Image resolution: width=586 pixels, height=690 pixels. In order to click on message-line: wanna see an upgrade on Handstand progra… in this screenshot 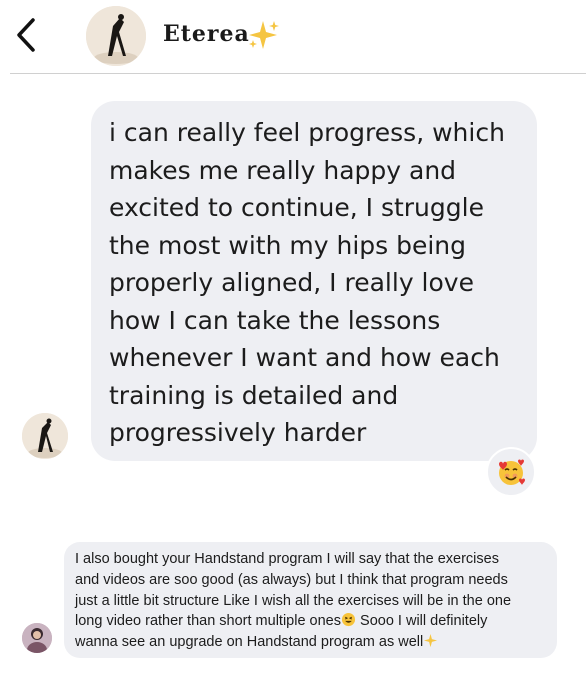, I will do `click(312, 642)`.